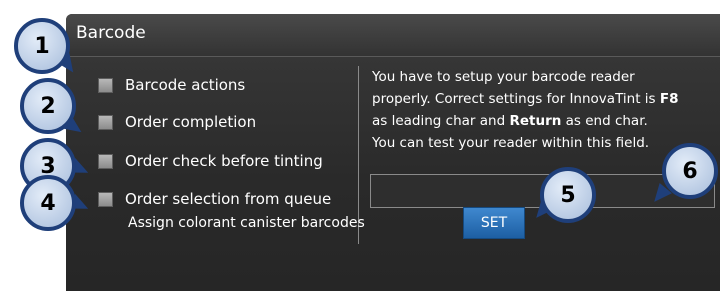  I want to click on assign-canister-barcodes-label: Assign colorant canister barcodes, so click(246, 223).